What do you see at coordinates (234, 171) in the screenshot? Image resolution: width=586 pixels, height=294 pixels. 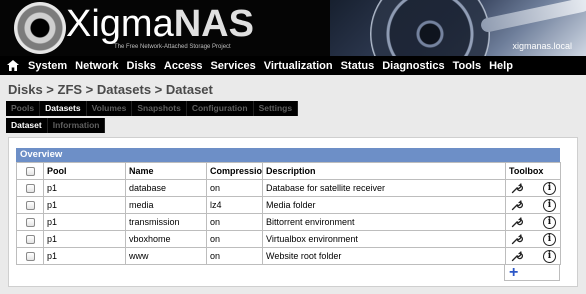 I see `column-compression: Compression` at bounding box center [234, 171].